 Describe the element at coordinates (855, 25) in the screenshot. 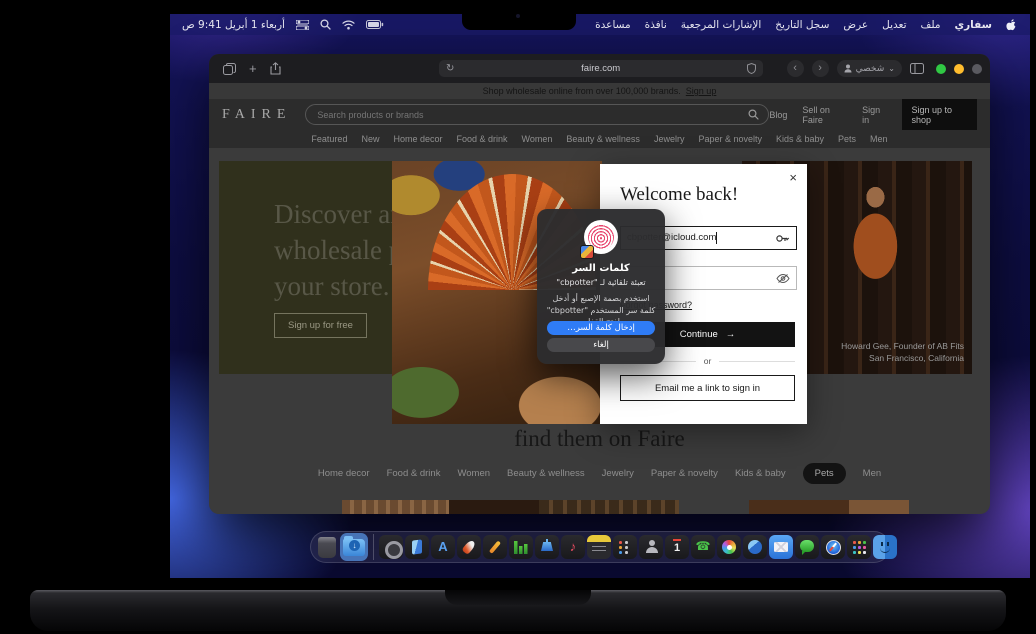

I see `menu-item-view: عرض` at that location.